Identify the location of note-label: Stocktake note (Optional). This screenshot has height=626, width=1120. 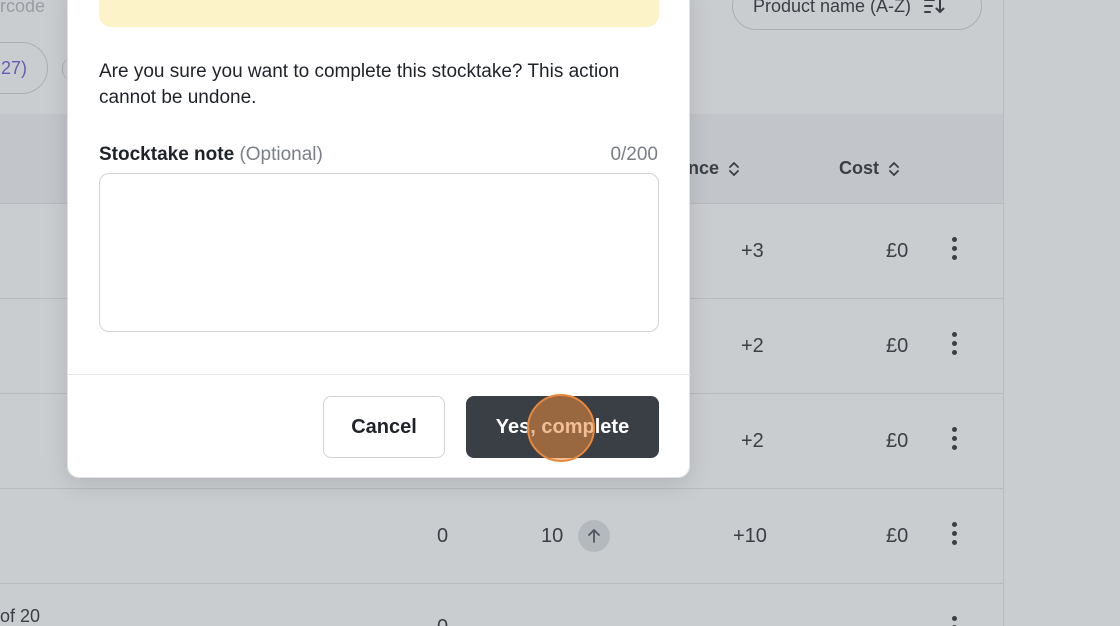
(211, 155).